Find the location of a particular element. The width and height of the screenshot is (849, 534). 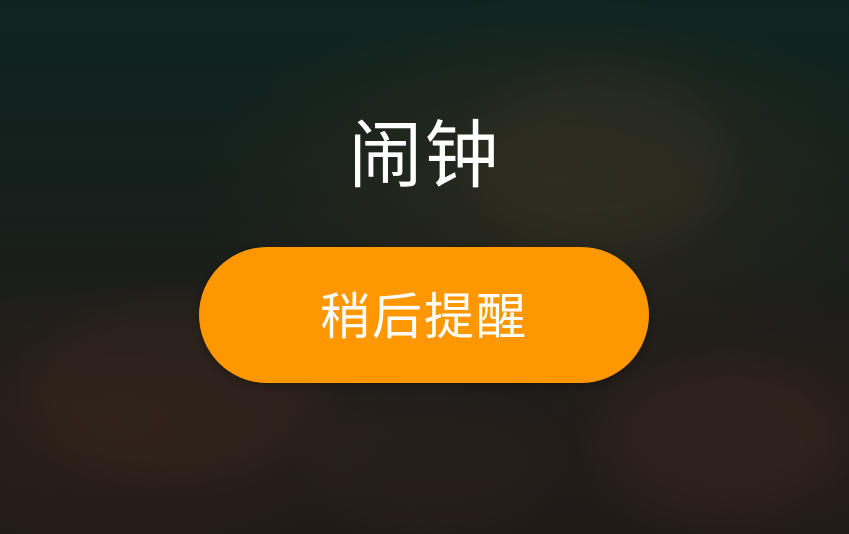

alarm-title: 闹钟 is located at coordinates (424, 156).